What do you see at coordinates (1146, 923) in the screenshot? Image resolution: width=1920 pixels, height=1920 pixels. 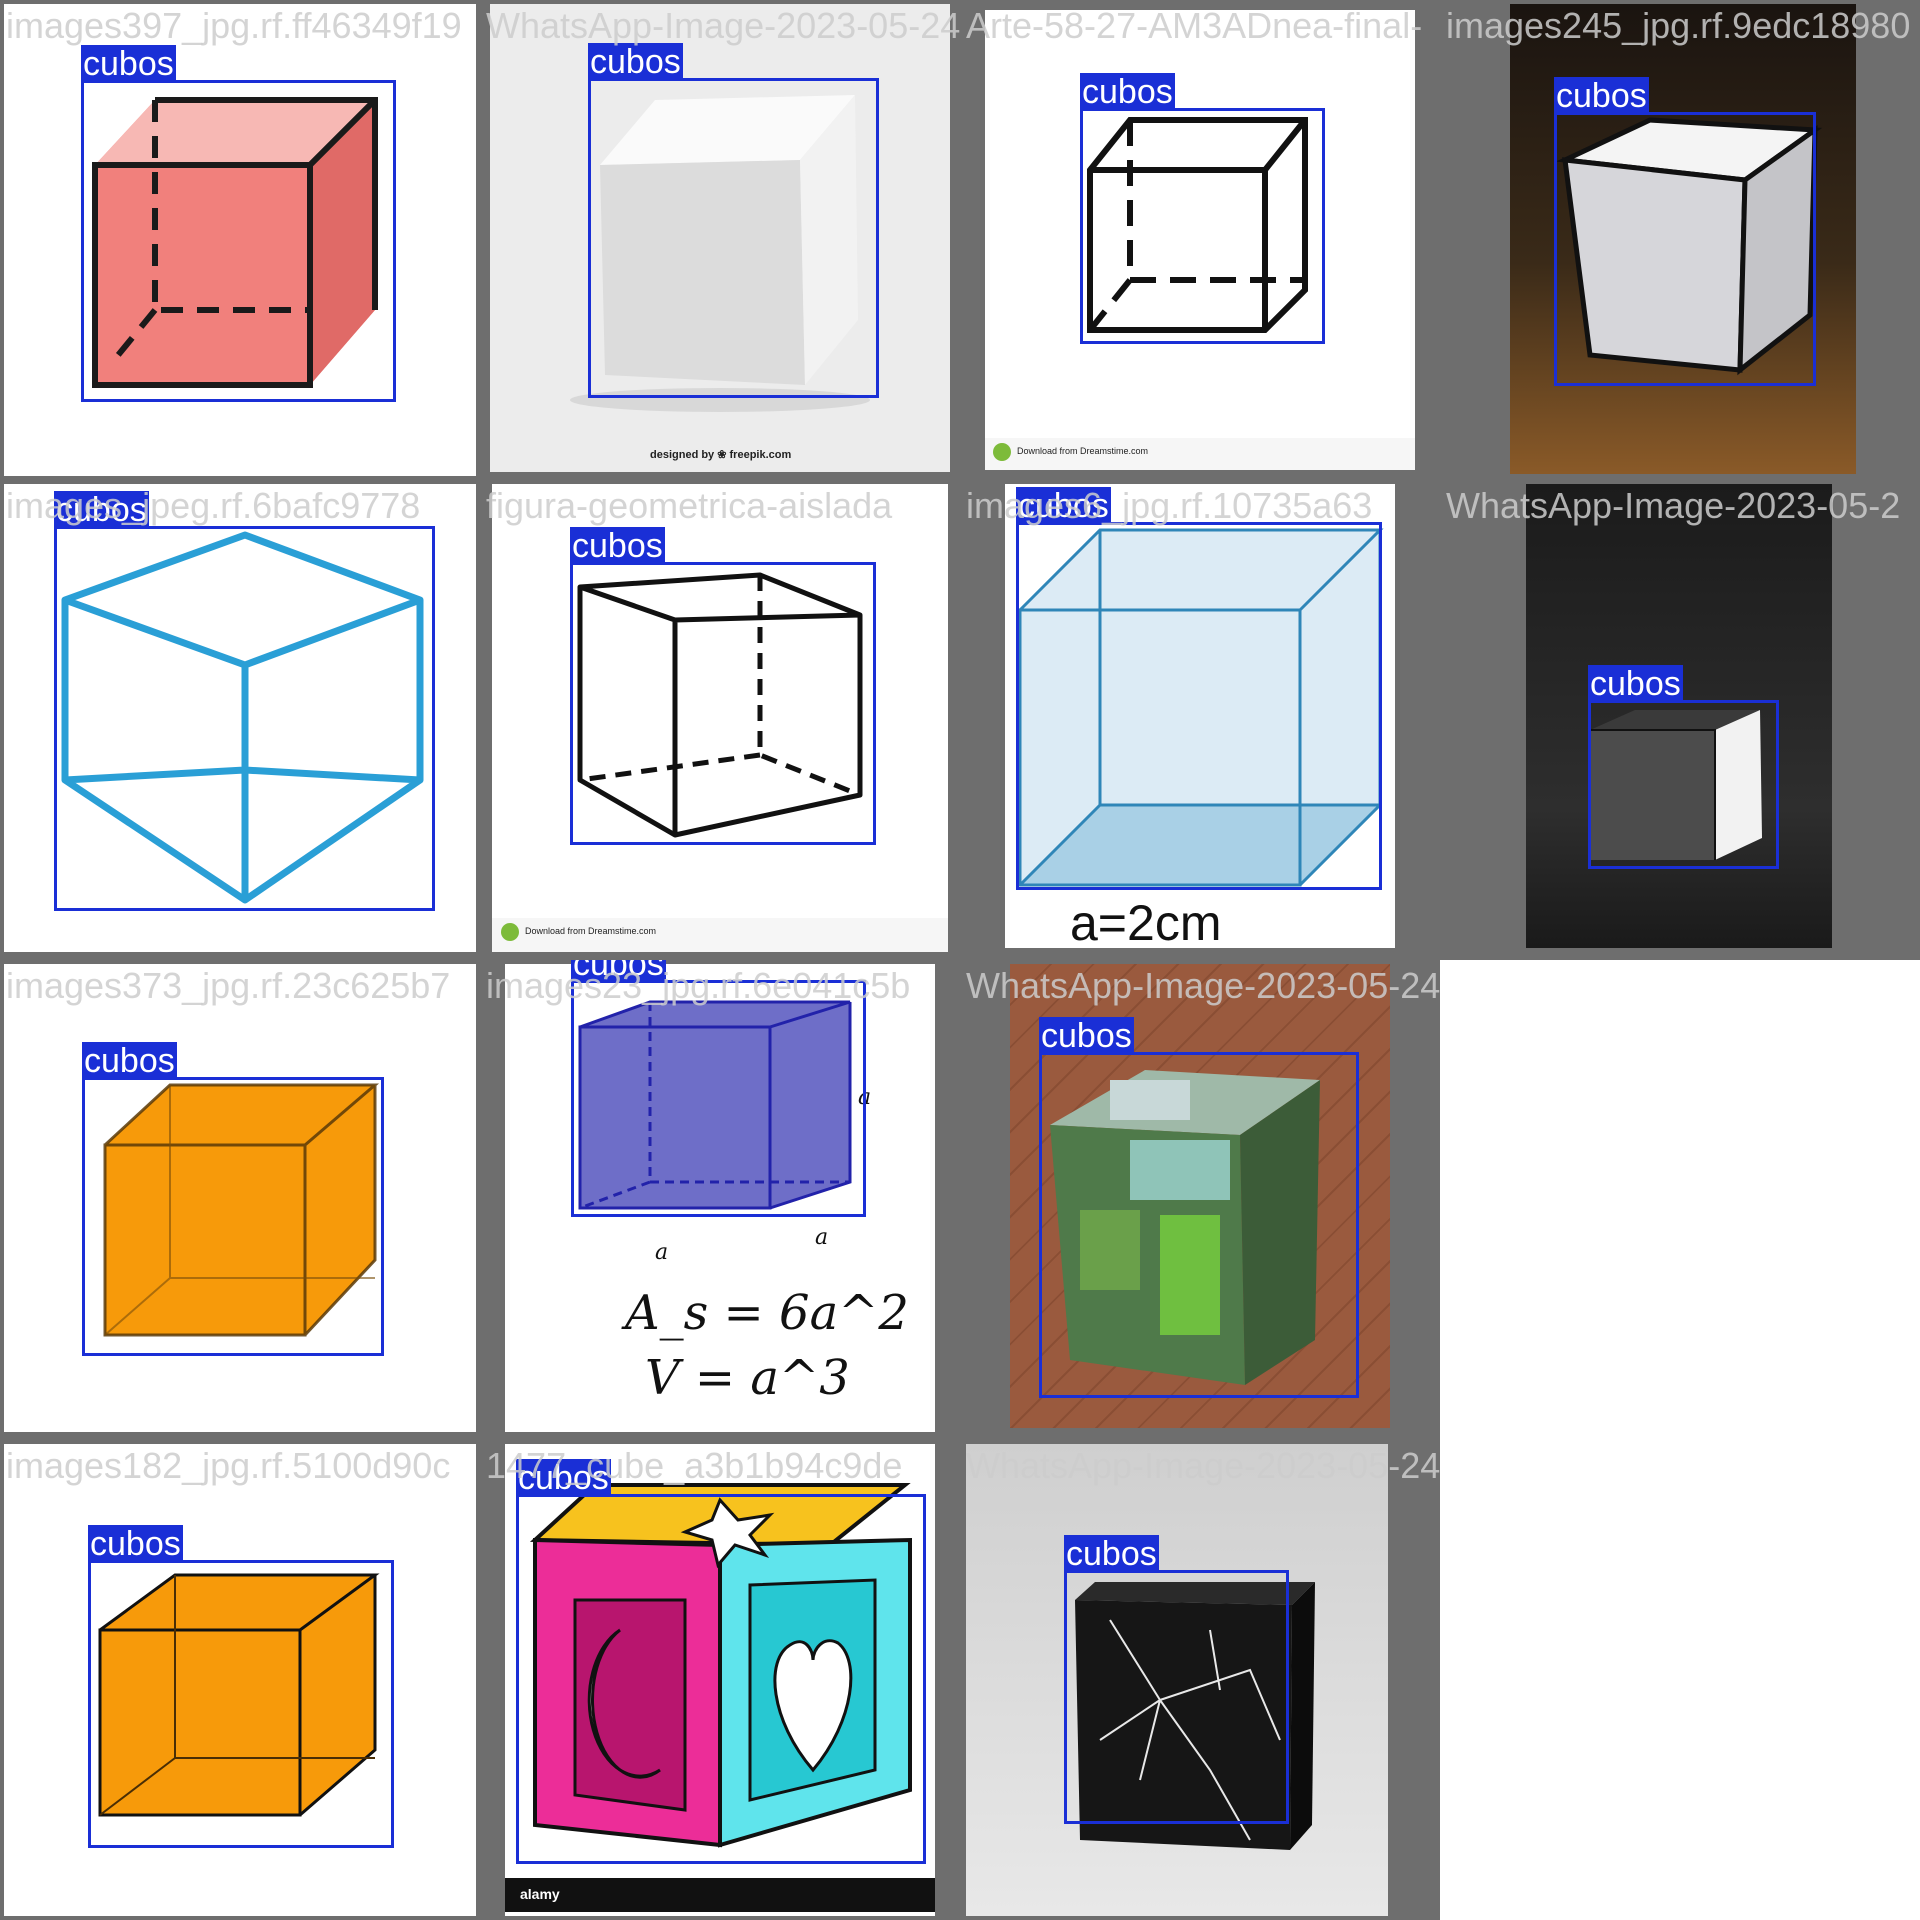 I see `edge-length-caption: a=2cm` at bounding box center [1146, 923].